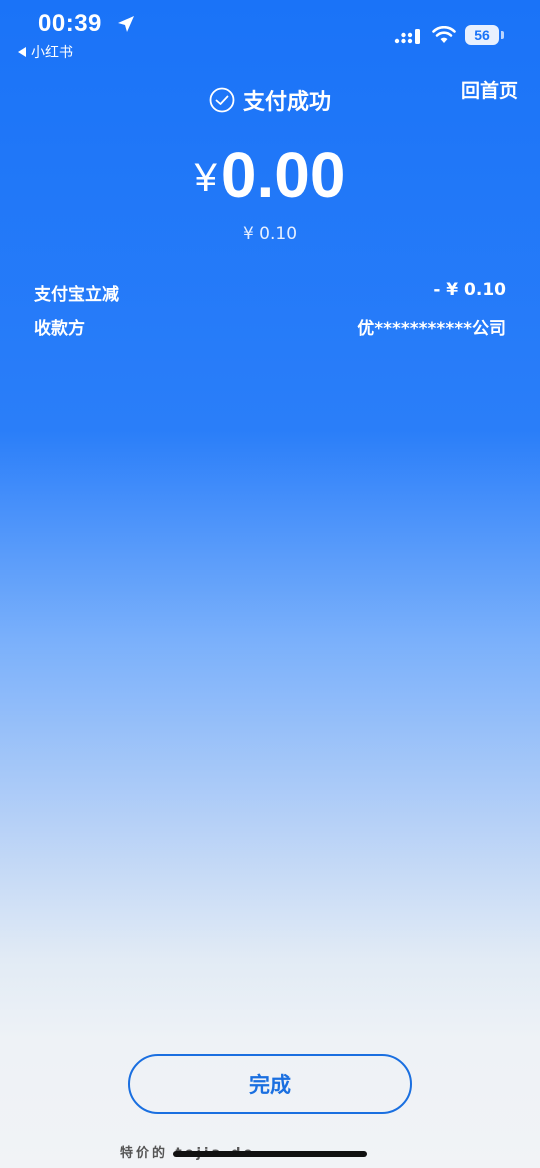  I want to click on amount-value: 0.00, so click(283, 175).